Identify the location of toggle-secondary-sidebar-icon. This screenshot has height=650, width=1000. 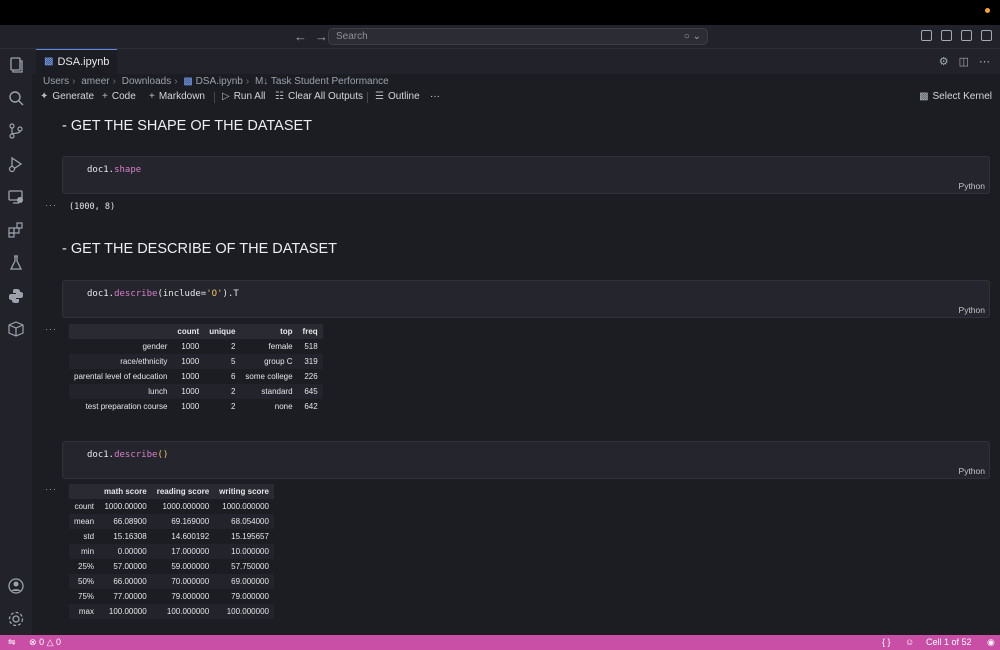
(986, 35).